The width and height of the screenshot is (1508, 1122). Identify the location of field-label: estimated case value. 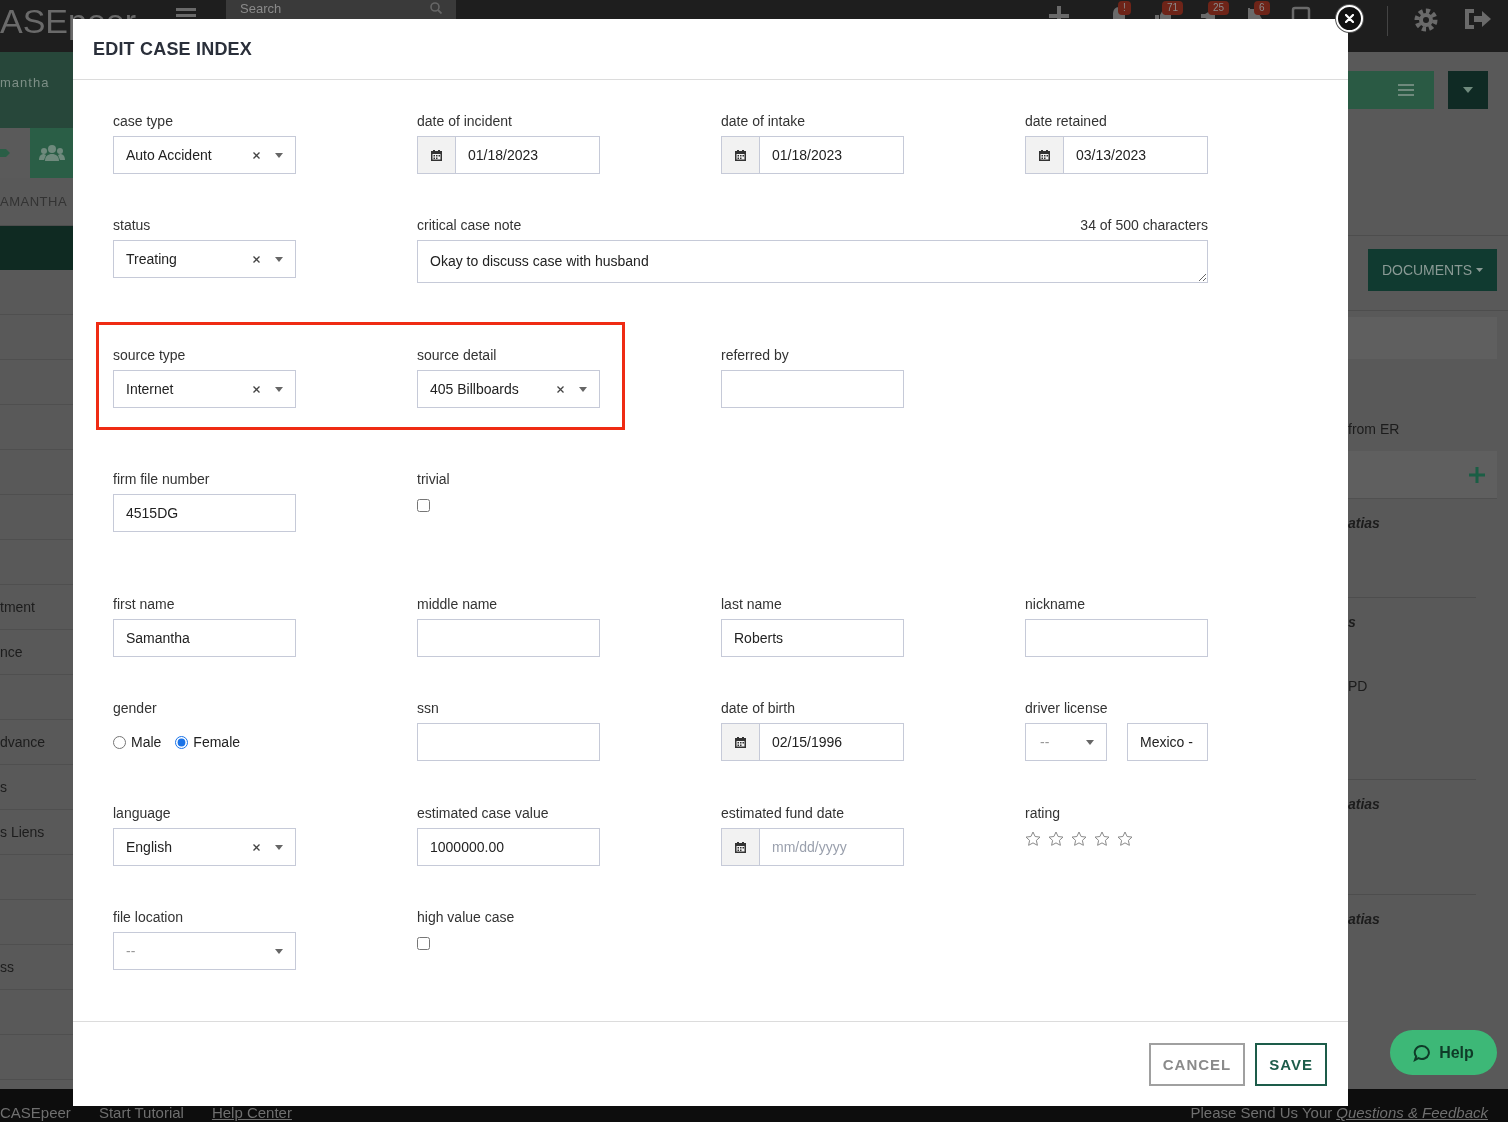
(483, 813).